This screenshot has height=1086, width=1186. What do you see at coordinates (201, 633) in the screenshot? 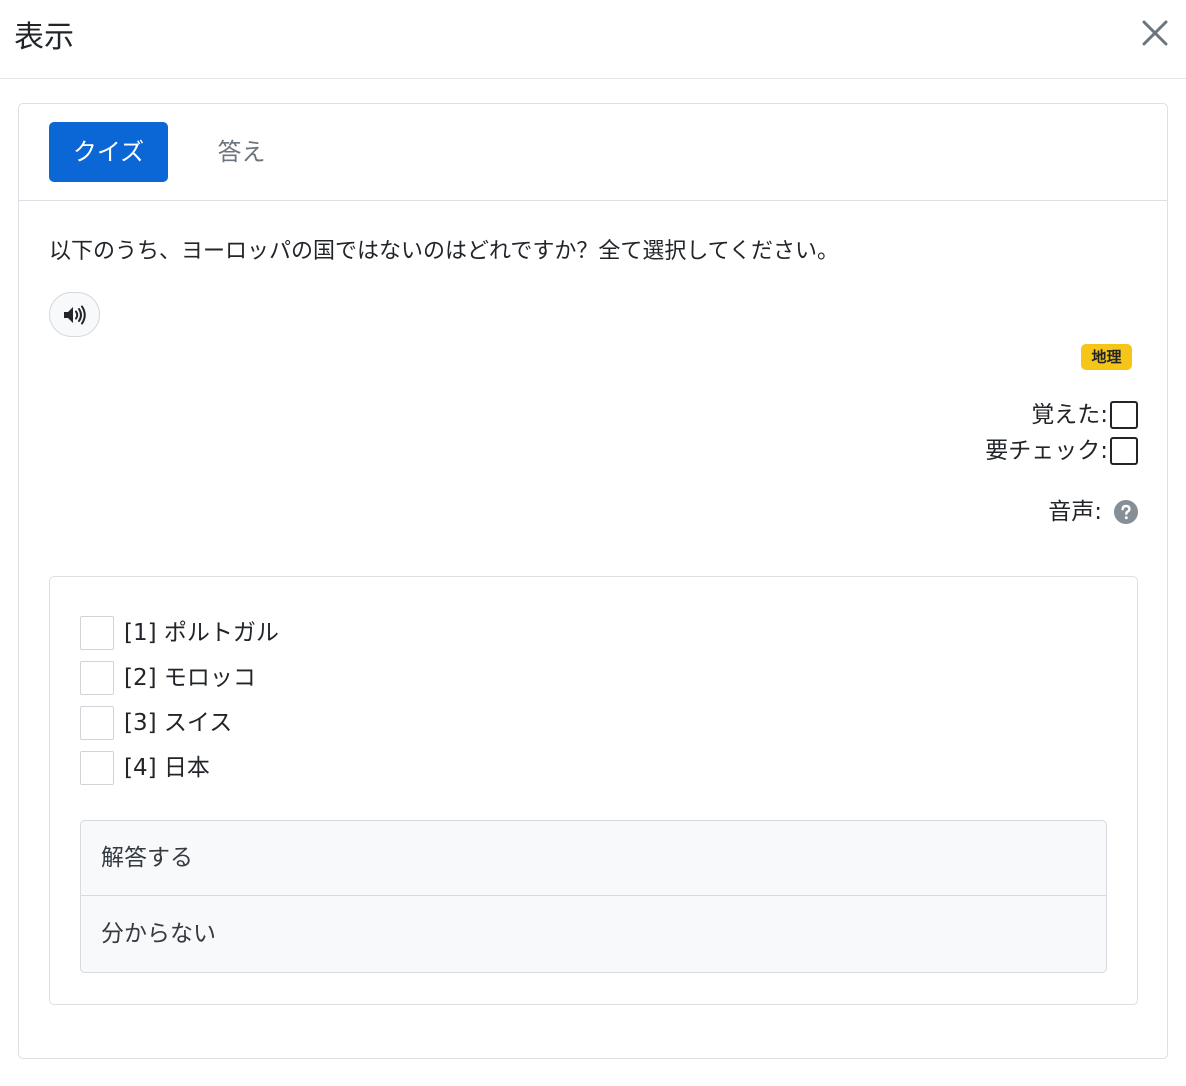
I see `option-1-label: [1] ポルトガル` at bounding box center [201, 633].